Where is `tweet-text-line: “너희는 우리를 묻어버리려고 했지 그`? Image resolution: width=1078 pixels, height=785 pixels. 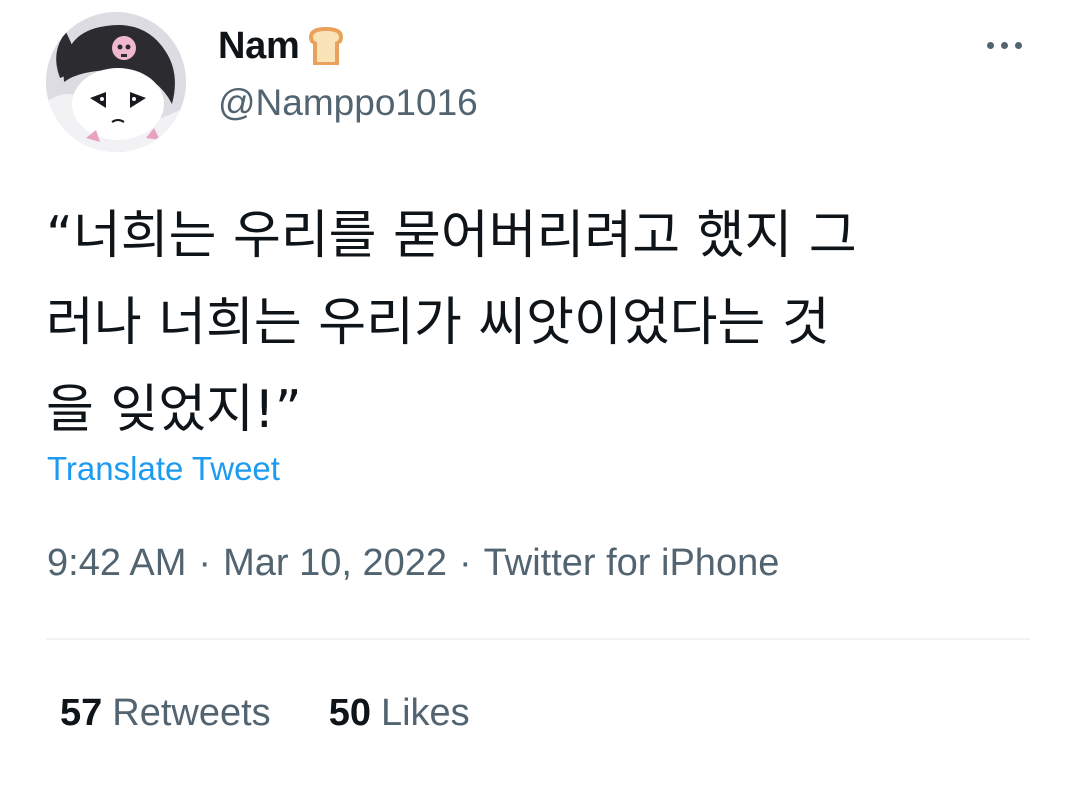
tweet-text-line: “너희는 우리를 묻어버리려고 했지 그 is located at coordinates (451, 236).